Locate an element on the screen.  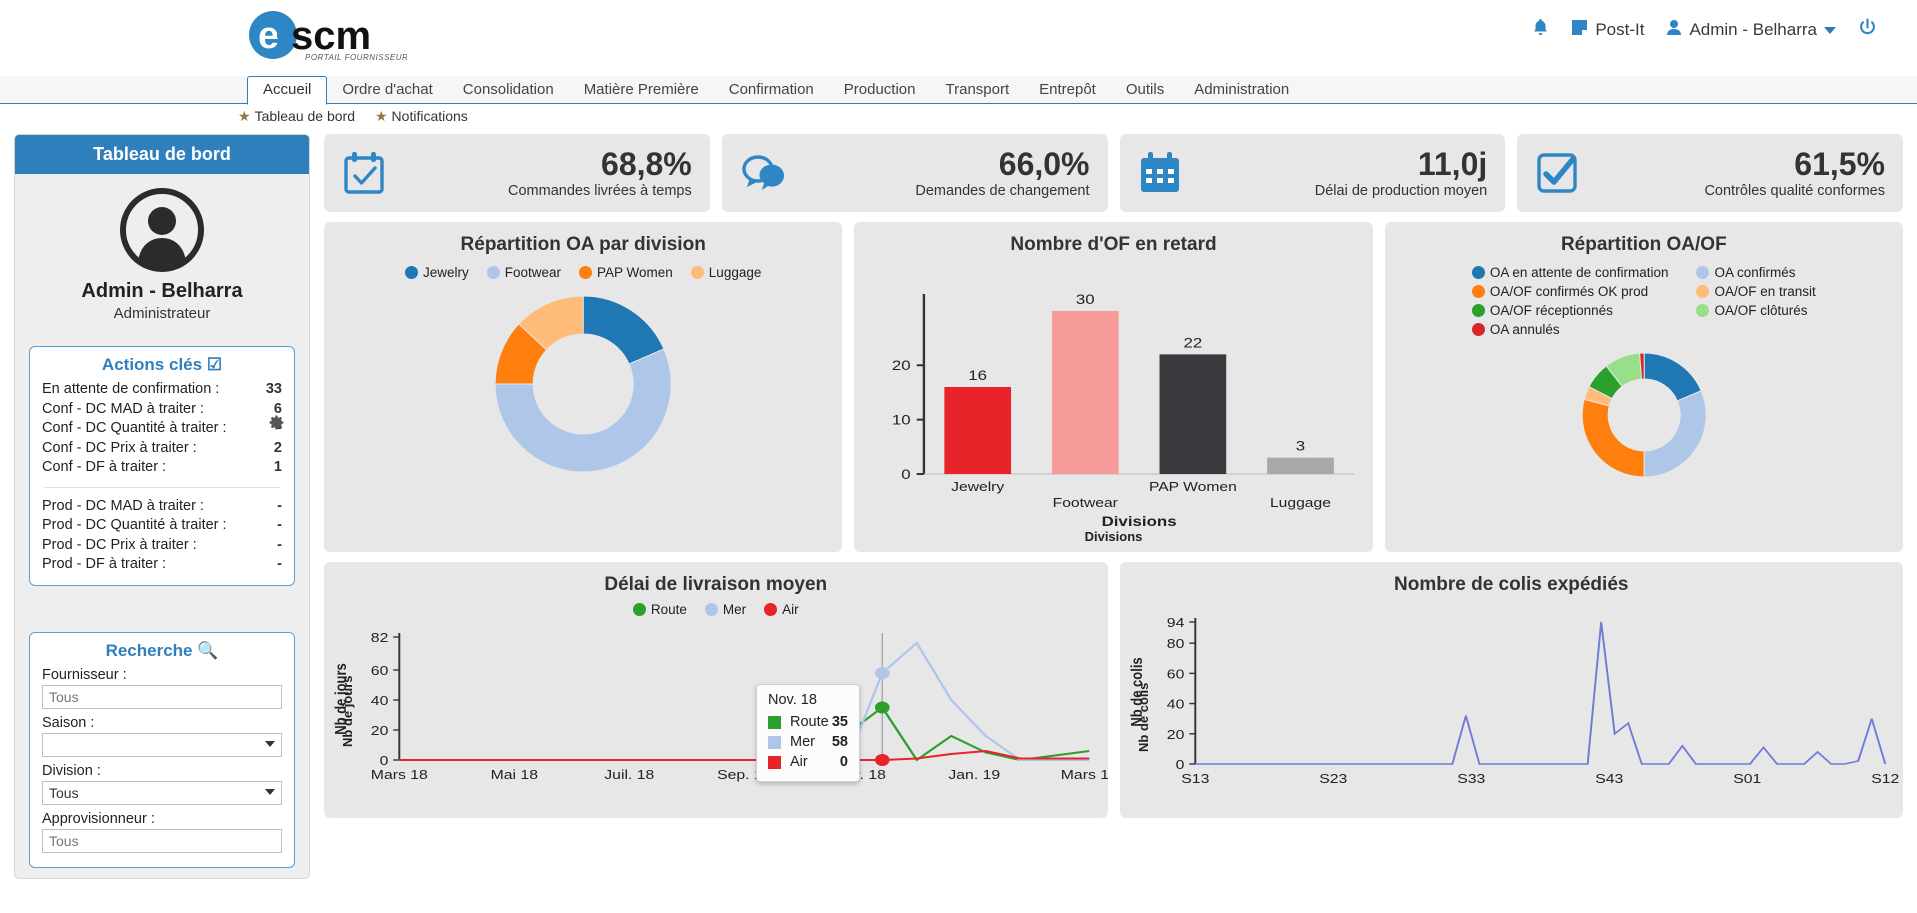
approvisionneur-input is located at coordinates (162, 840).